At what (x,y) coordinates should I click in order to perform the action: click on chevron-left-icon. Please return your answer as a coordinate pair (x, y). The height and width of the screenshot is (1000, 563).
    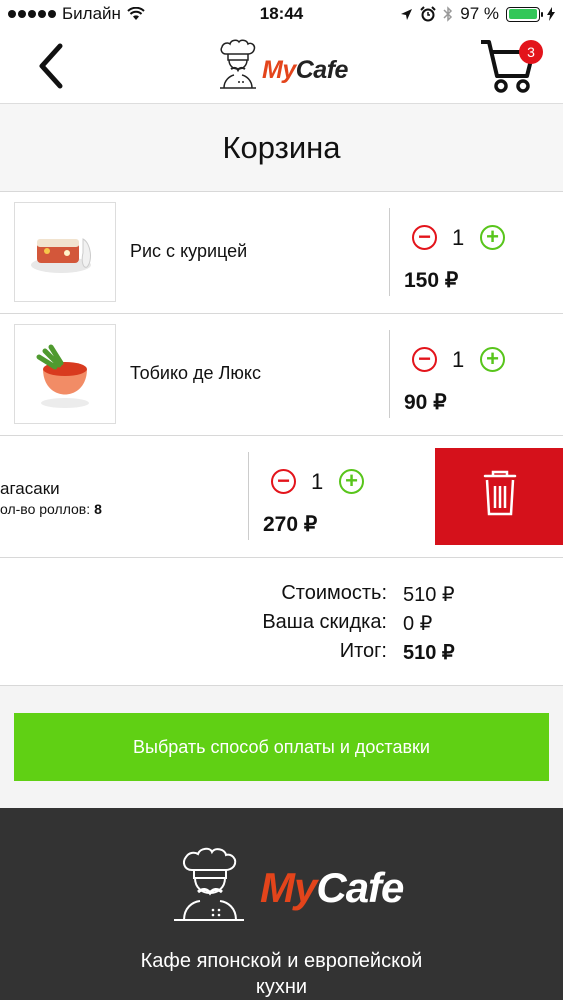
    Looking at the image, I should click on (51, 66).